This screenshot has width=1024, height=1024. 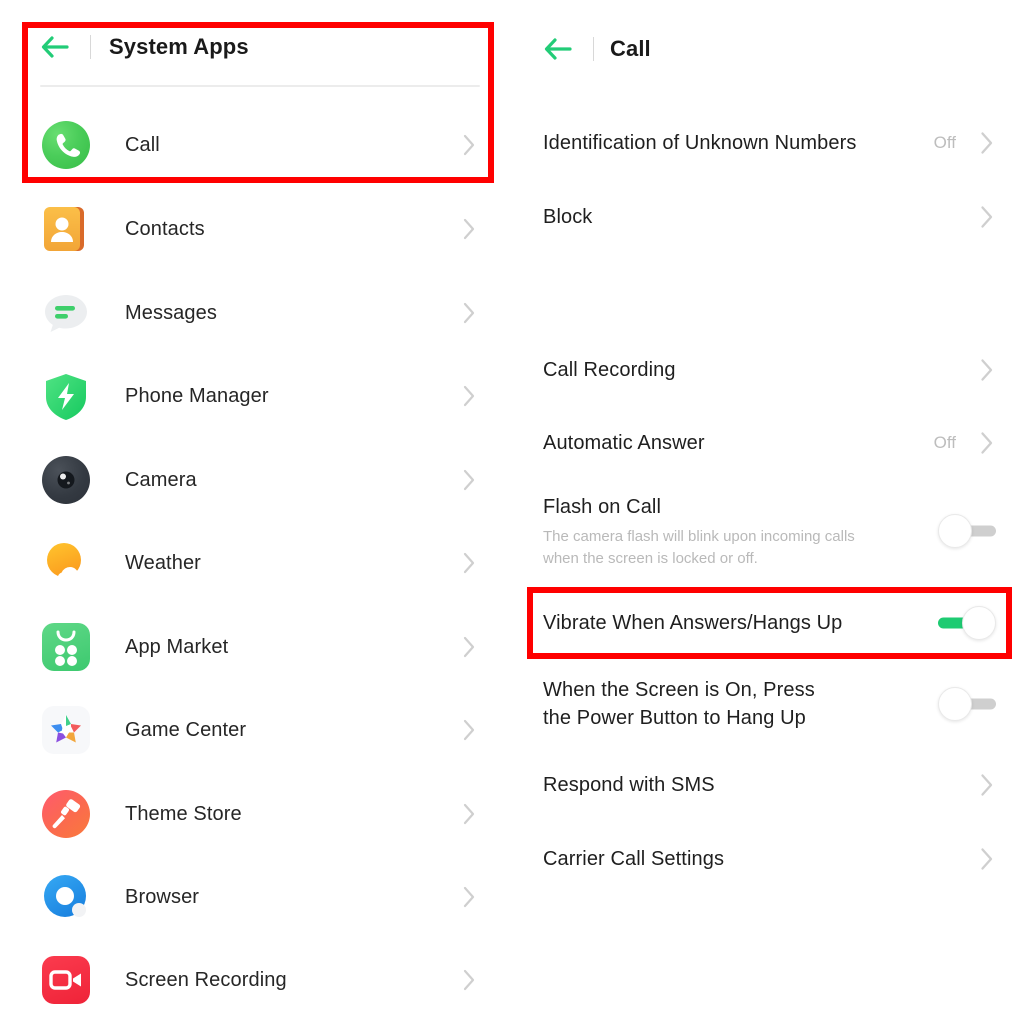 I want to click on app-label: App Market, so click(x=177, y=646).